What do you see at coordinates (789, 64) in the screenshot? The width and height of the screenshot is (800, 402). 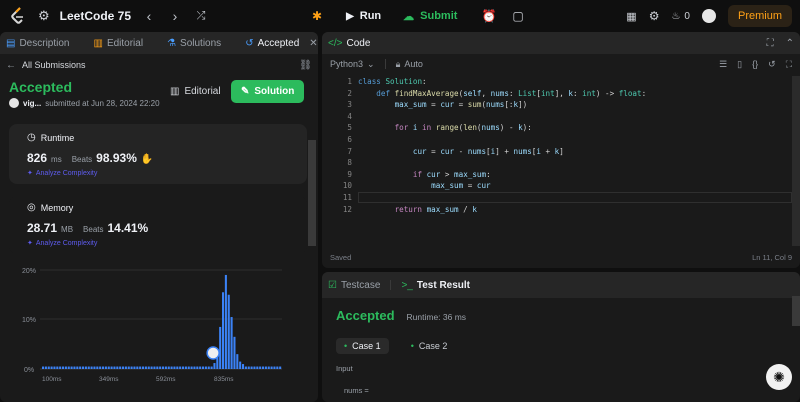 I see `fullscreen-icon: ⛶` at bounding box center [789, 64].